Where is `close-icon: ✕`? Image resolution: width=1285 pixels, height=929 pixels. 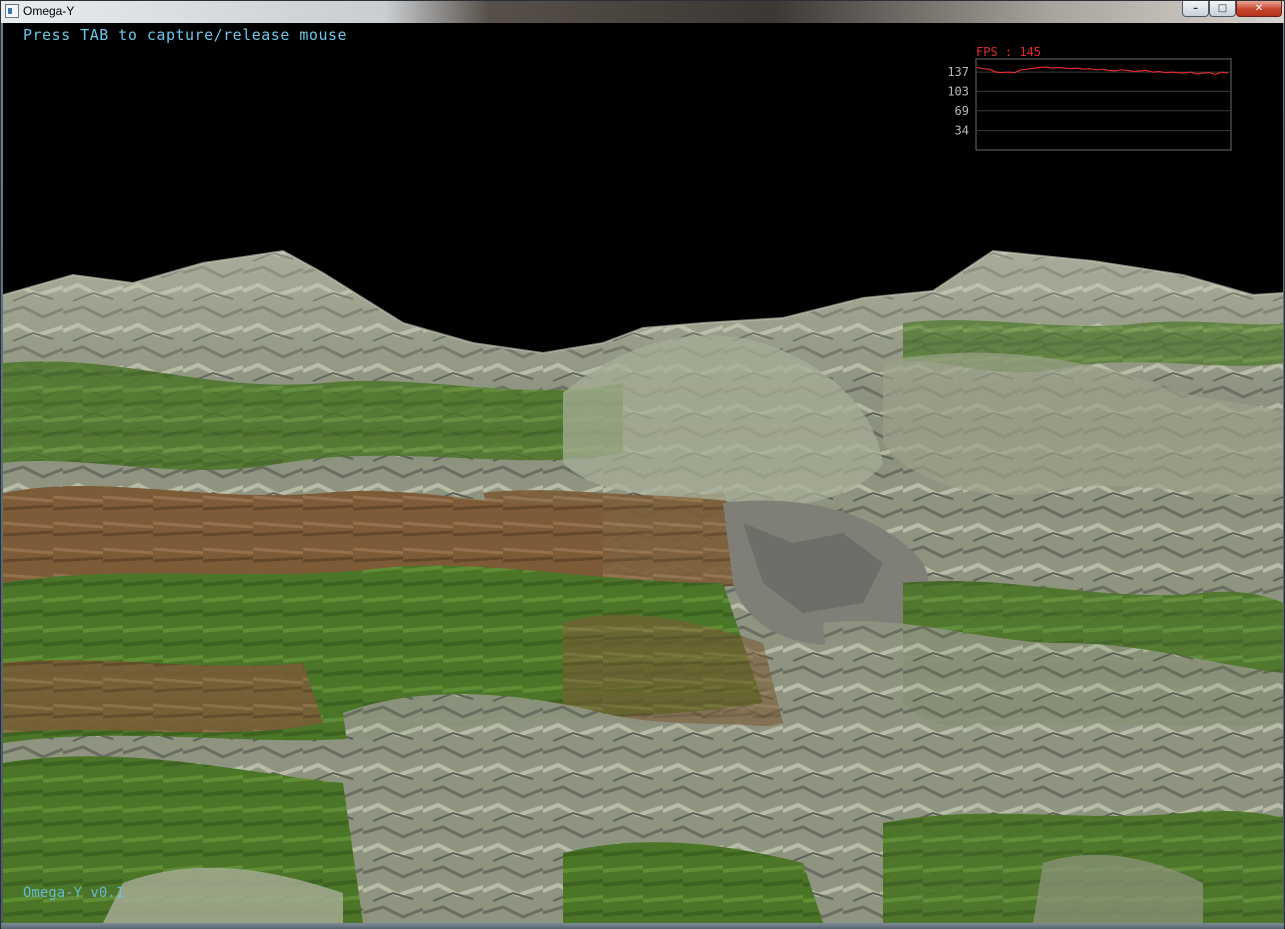
close-icon: ✕ is located at coordinates (1259, 8).